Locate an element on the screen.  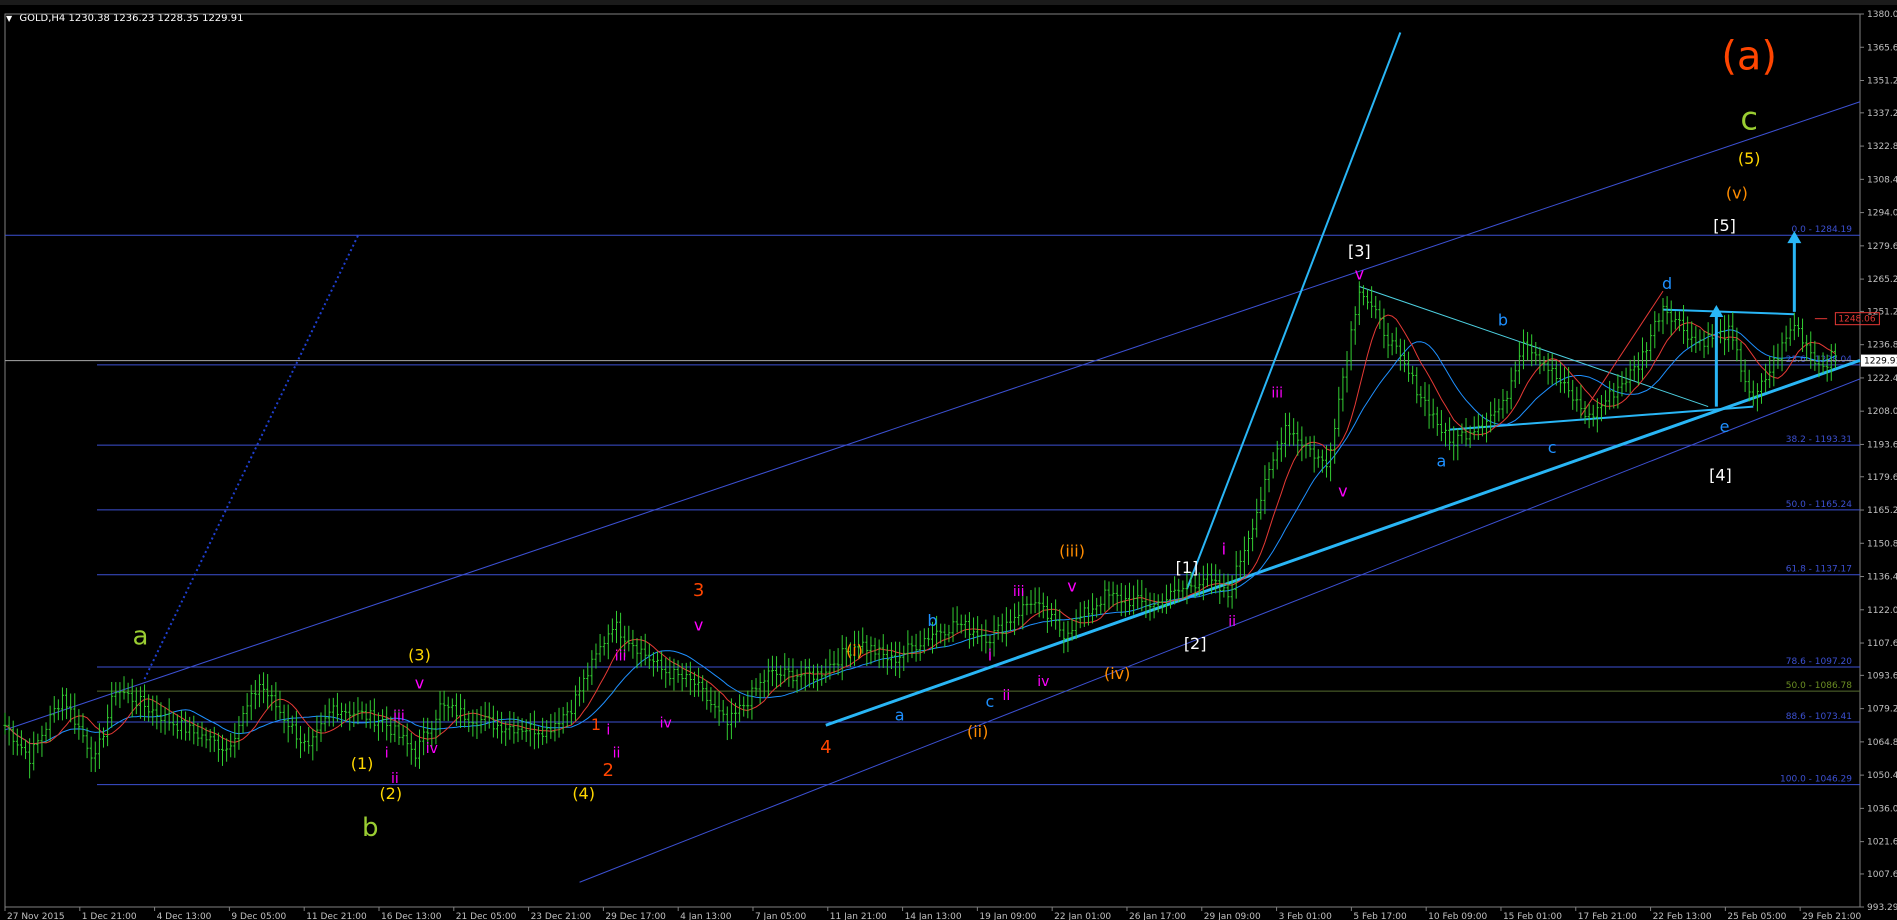
y-tick-label: 1064.8 is located at coordinates (1882, 743).